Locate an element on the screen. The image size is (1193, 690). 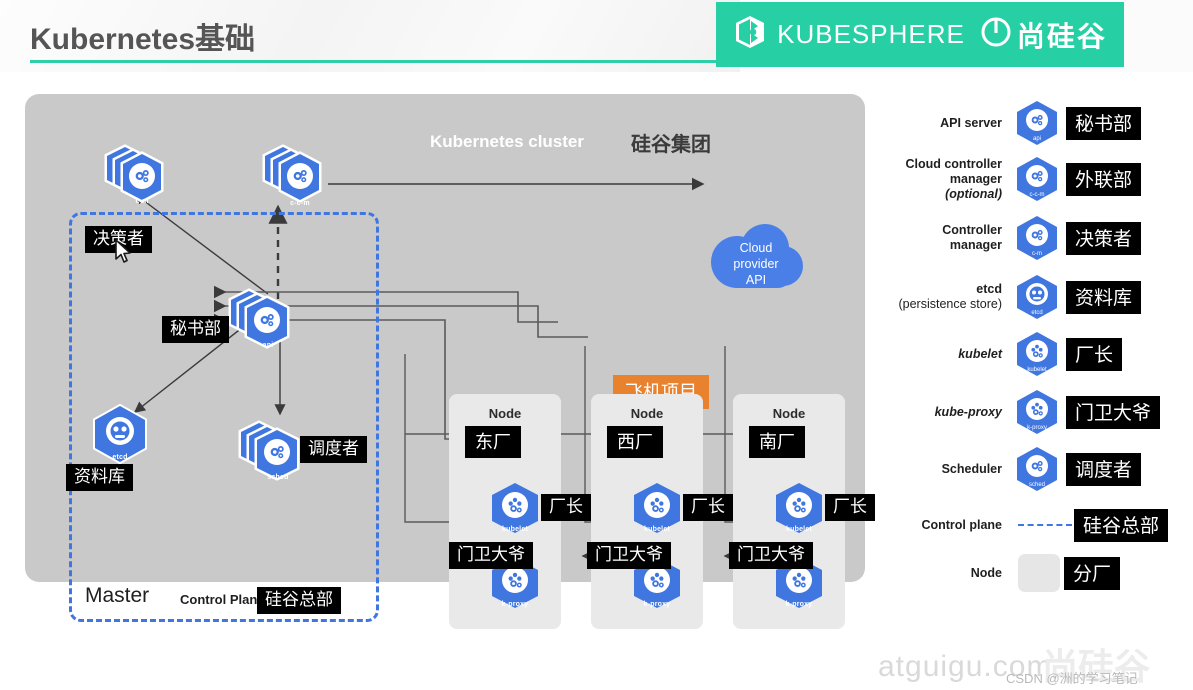
cluster-title: Kubernetes cluster is located at coordinates (507, 141).